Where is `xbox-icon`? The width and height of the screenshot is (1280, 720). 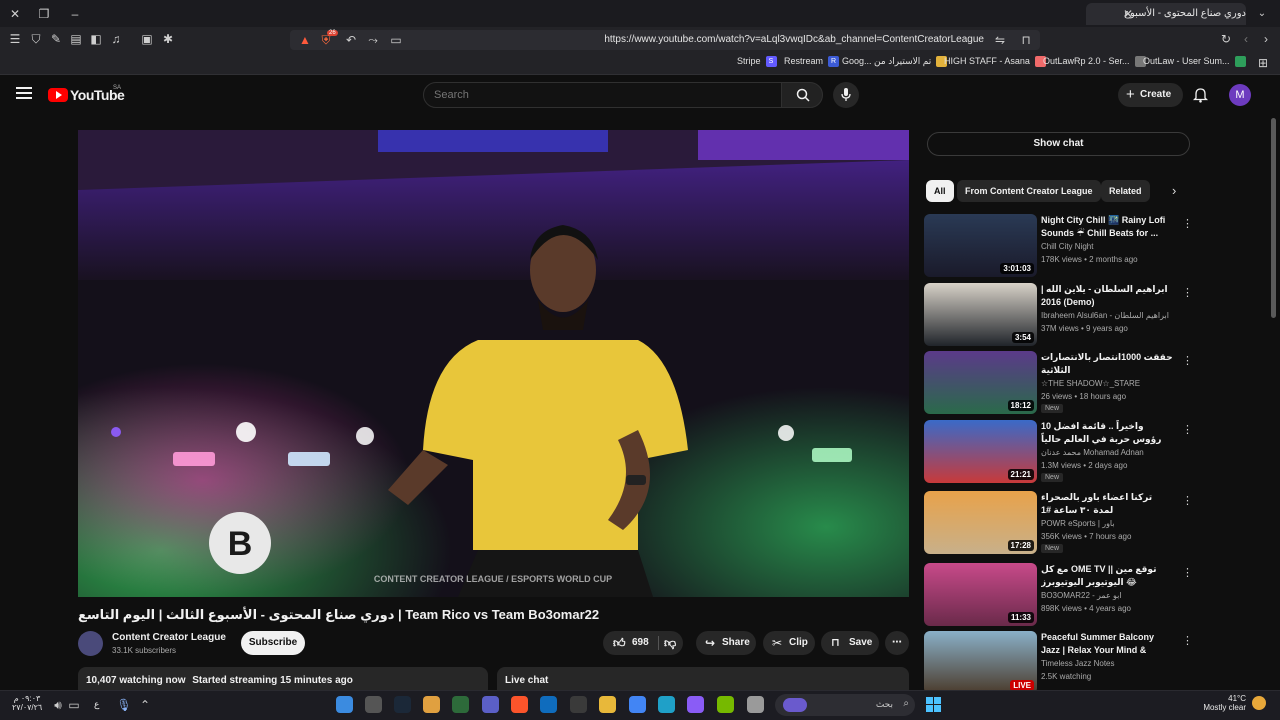
xbox-icon is located at coordinates (460, 704).